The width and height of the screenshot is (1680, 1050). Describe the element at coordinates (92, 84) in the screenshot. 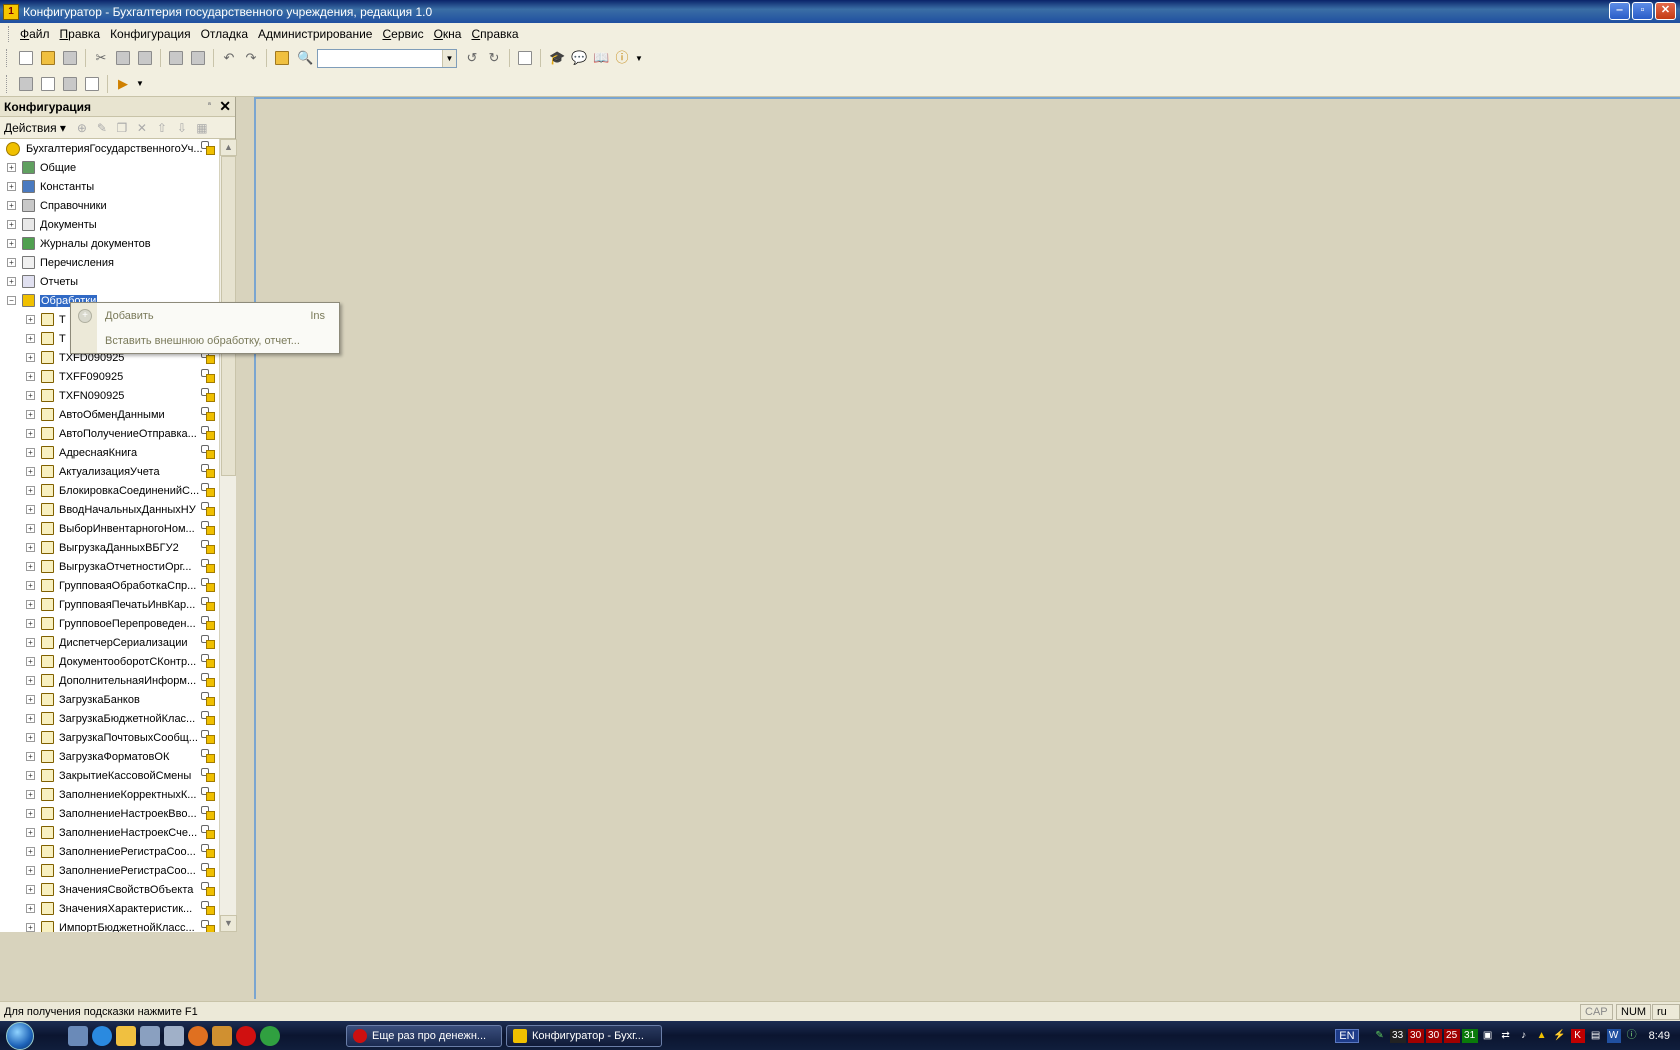

I see `properties-button` at that location.